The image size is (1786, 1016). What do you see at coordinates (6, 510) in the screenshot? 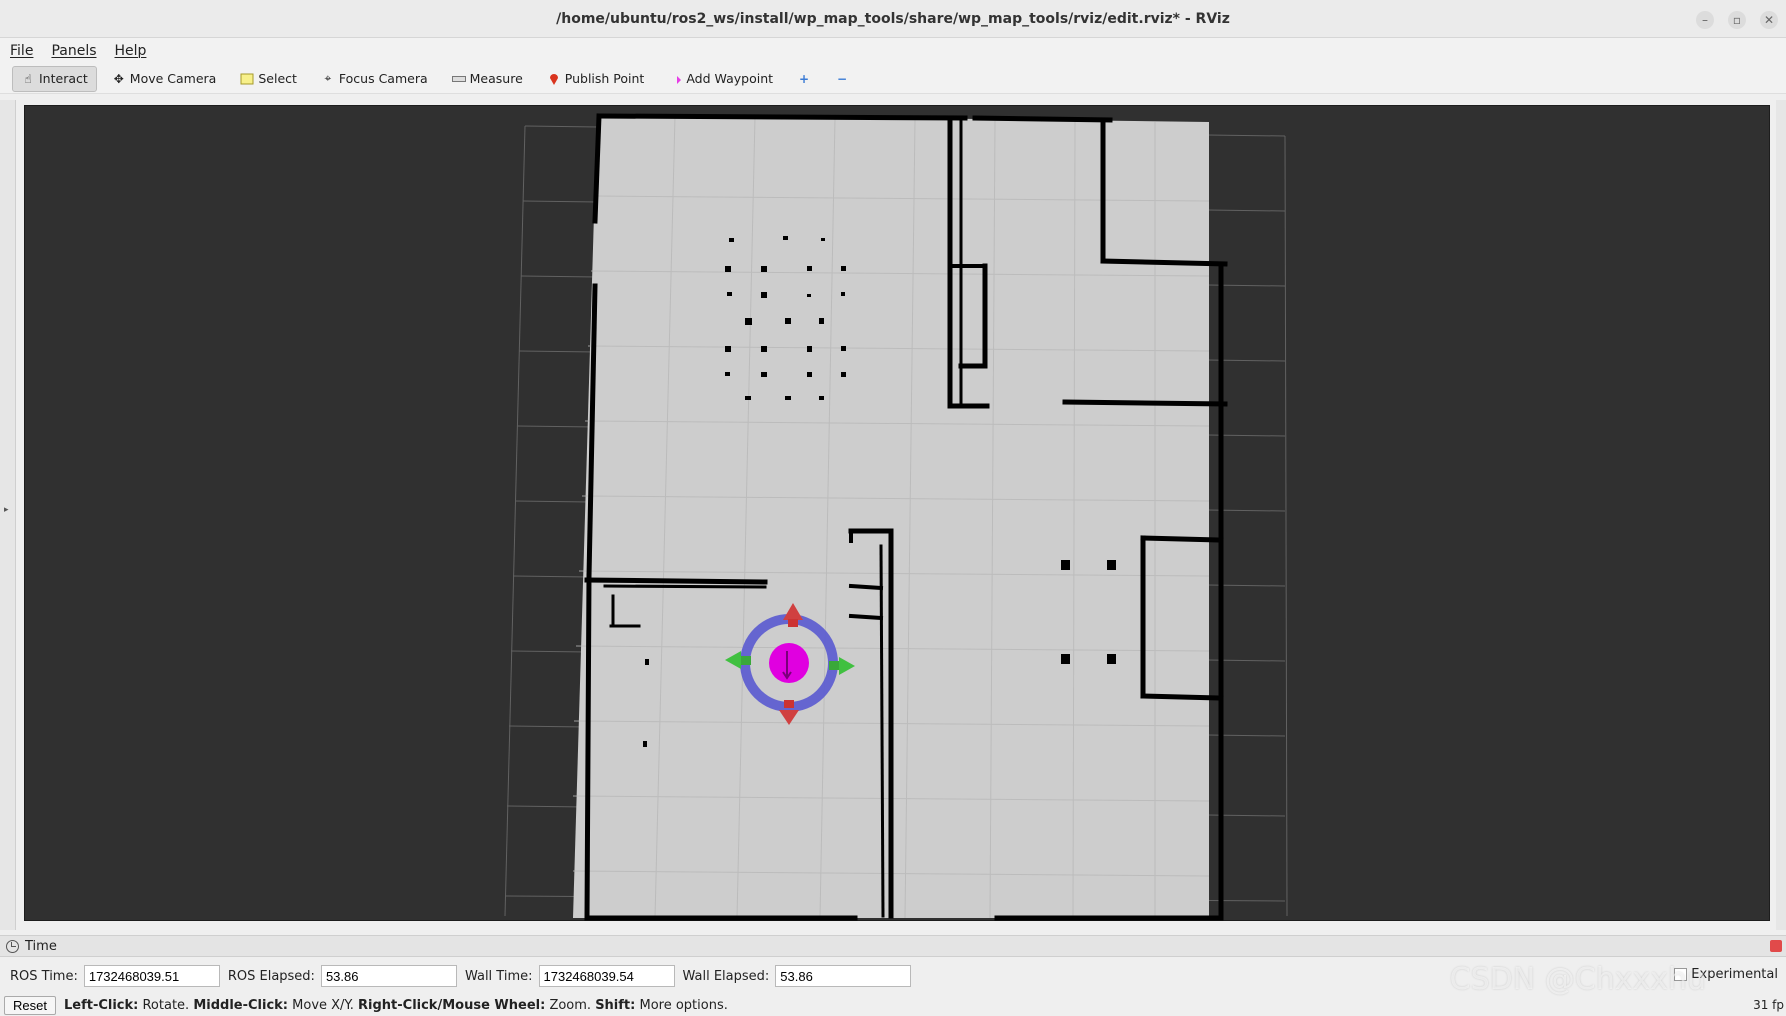
I see `expand-left-icon: ▸` at bounding box center [6, 510].